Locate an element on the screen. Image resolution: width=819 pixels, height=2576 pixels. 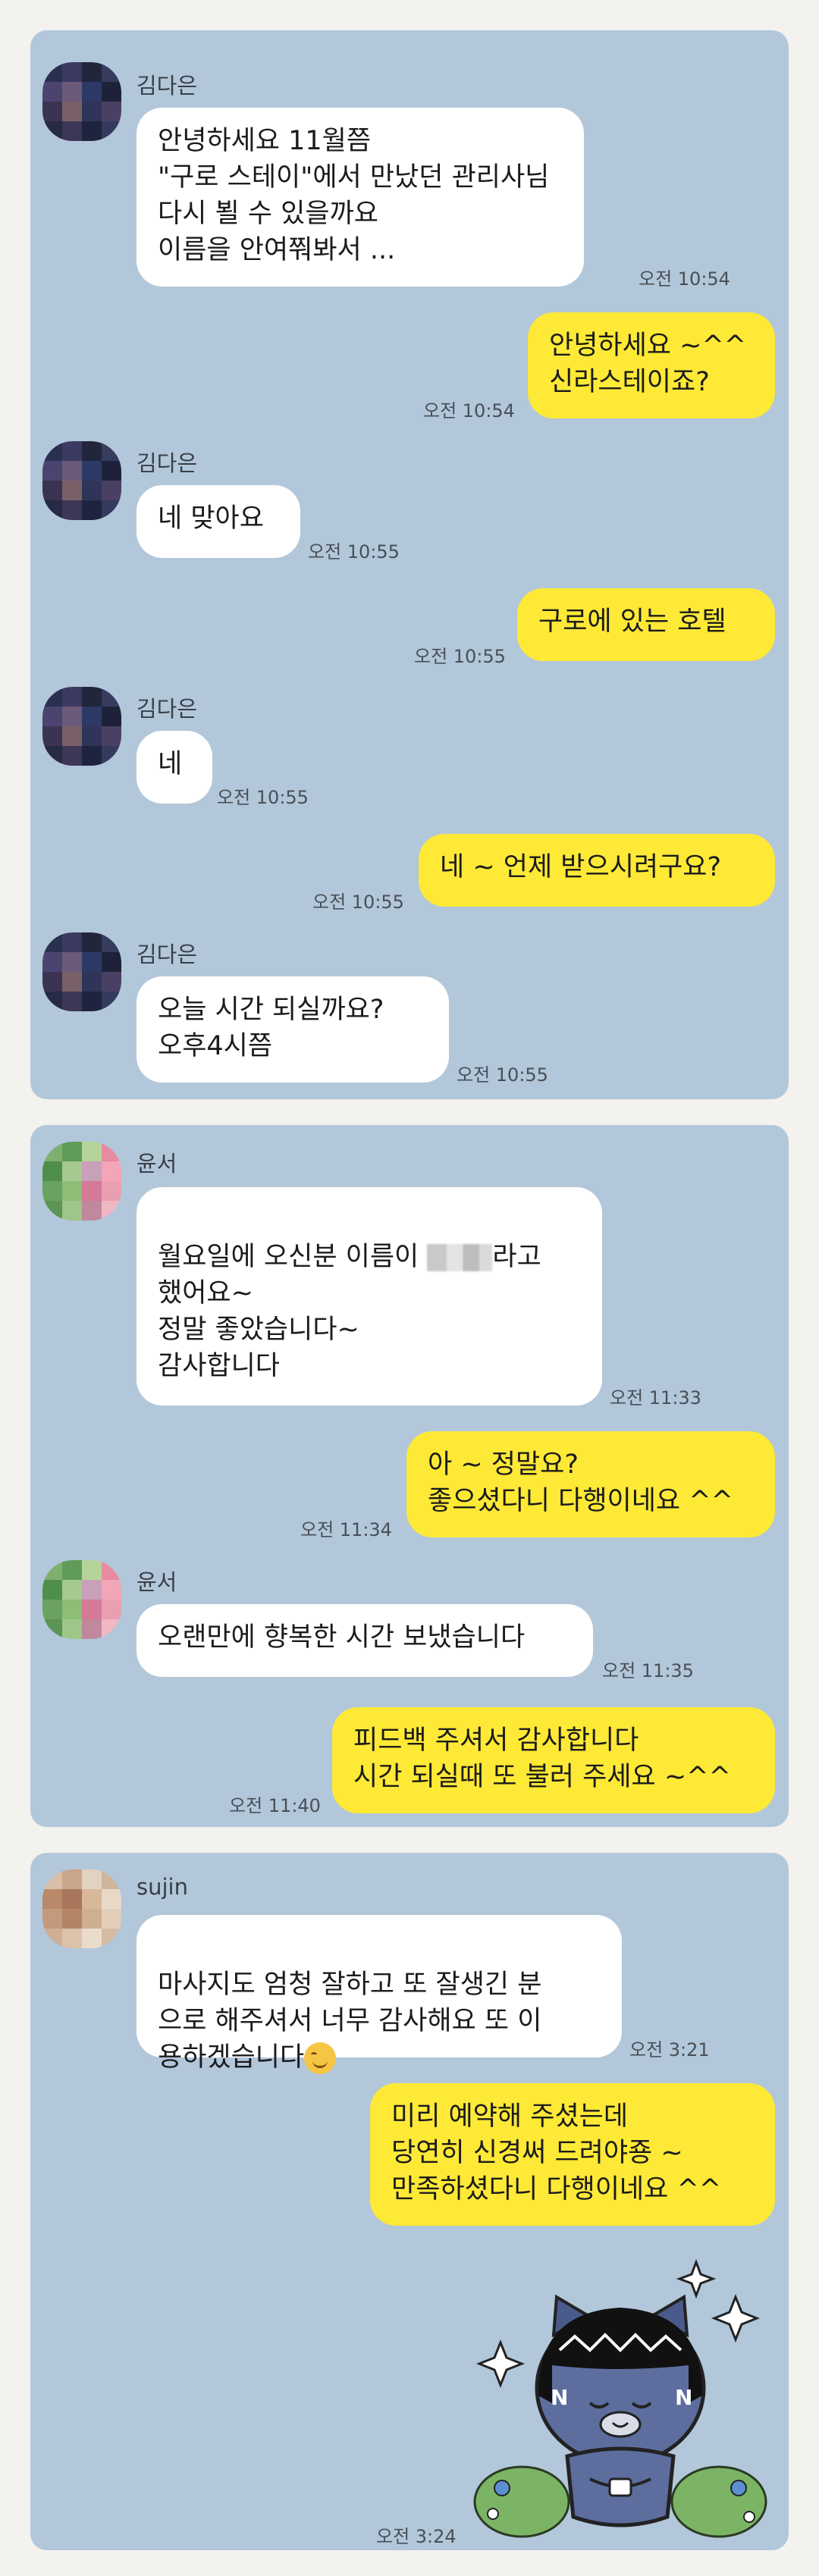
message-text: 했어요~ 정말 좋았습니다~ 감사합니다 is located at coordinates (258, 1329).